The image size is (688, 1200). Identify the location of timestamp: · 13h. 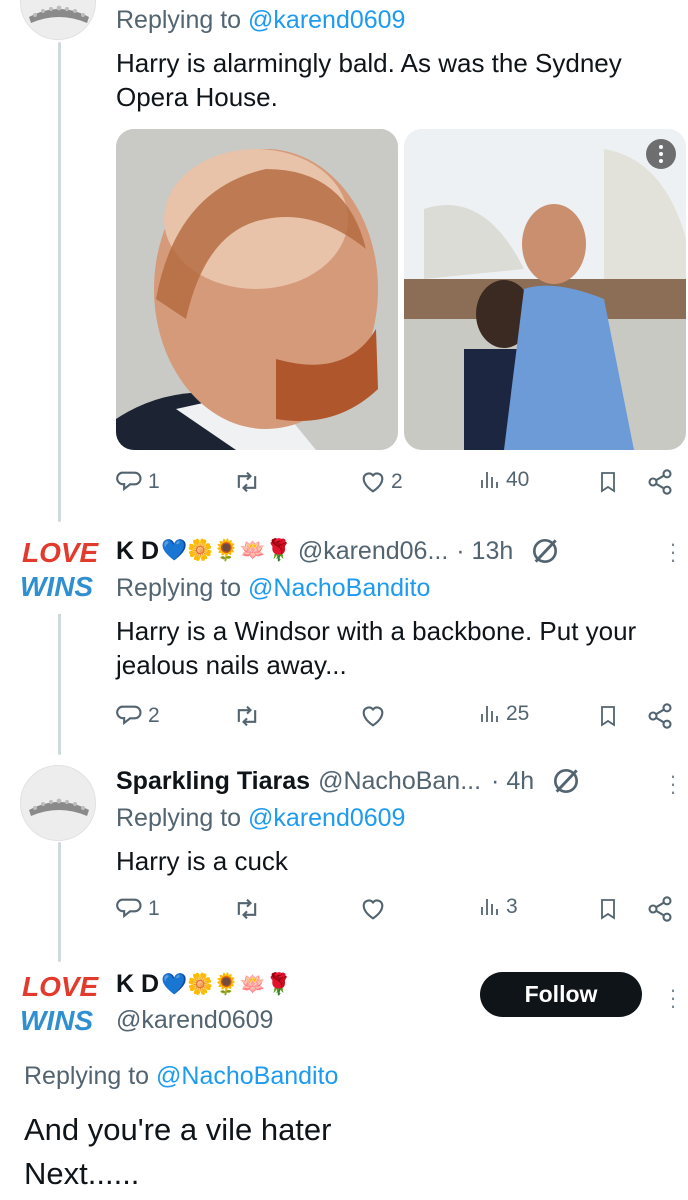
(484, 551).